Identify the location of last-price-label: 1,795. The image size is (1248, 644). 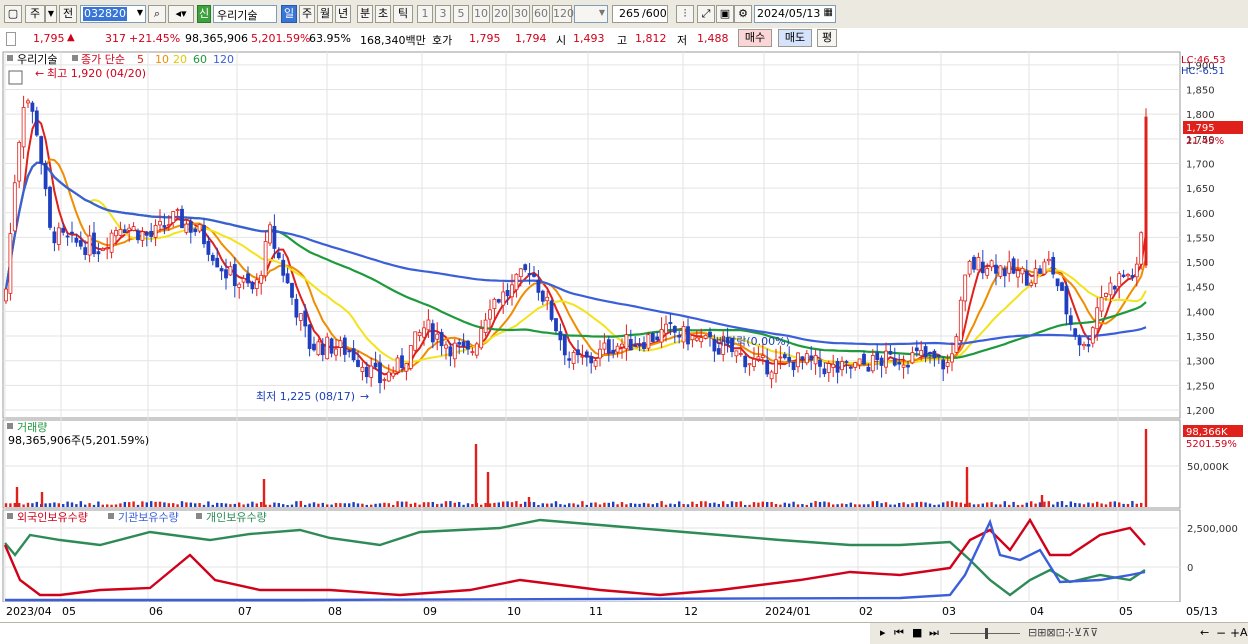
(1200, 128).